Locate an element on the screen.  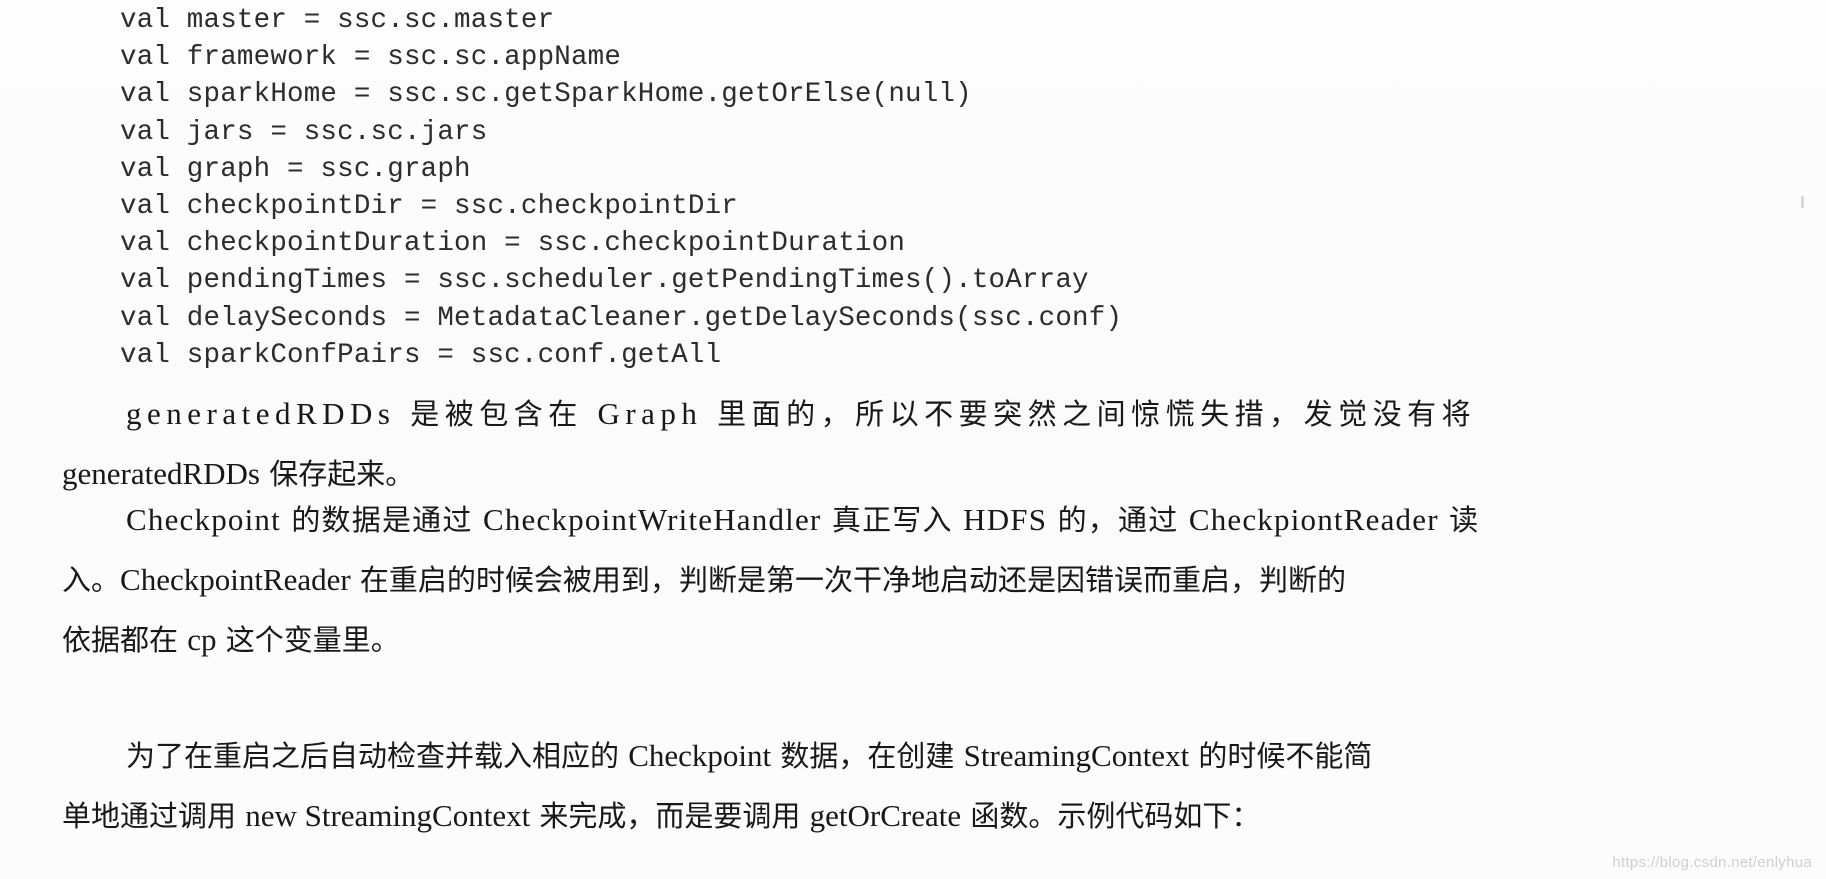
code-line: val jars = ssc.sc.jars is located at coordinates (304, 132).